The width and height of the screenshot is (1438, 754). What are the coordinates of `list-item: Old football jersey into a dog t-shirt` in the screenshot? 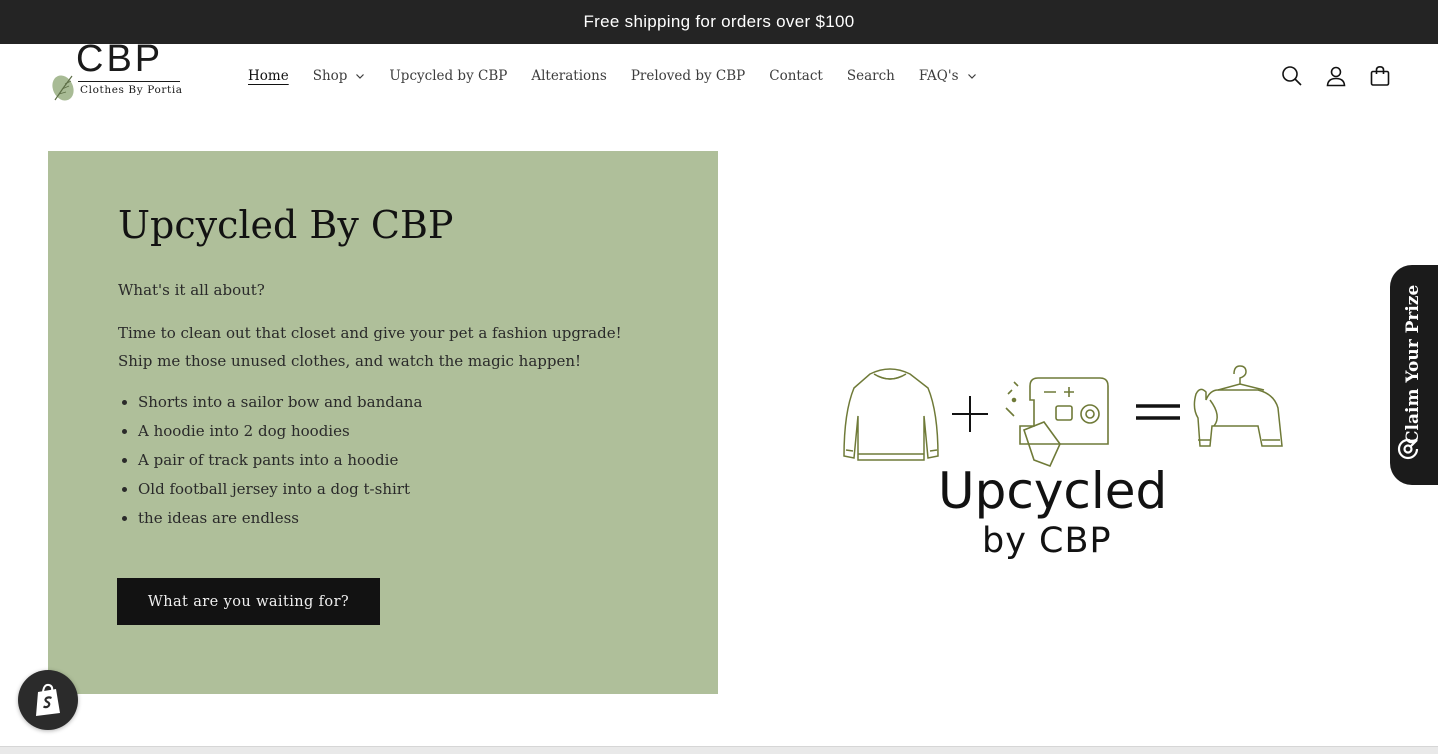 It's located at (270, 489).